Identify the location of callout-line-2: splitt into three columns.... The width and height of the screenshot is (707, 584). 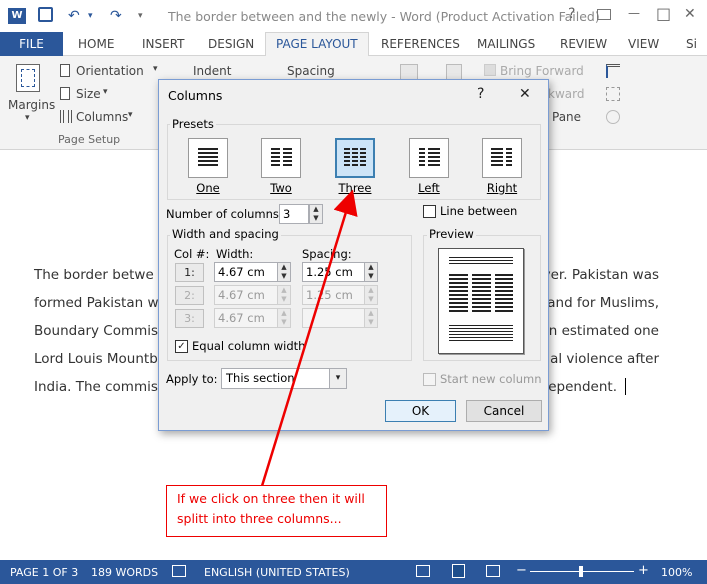
(259, 518).